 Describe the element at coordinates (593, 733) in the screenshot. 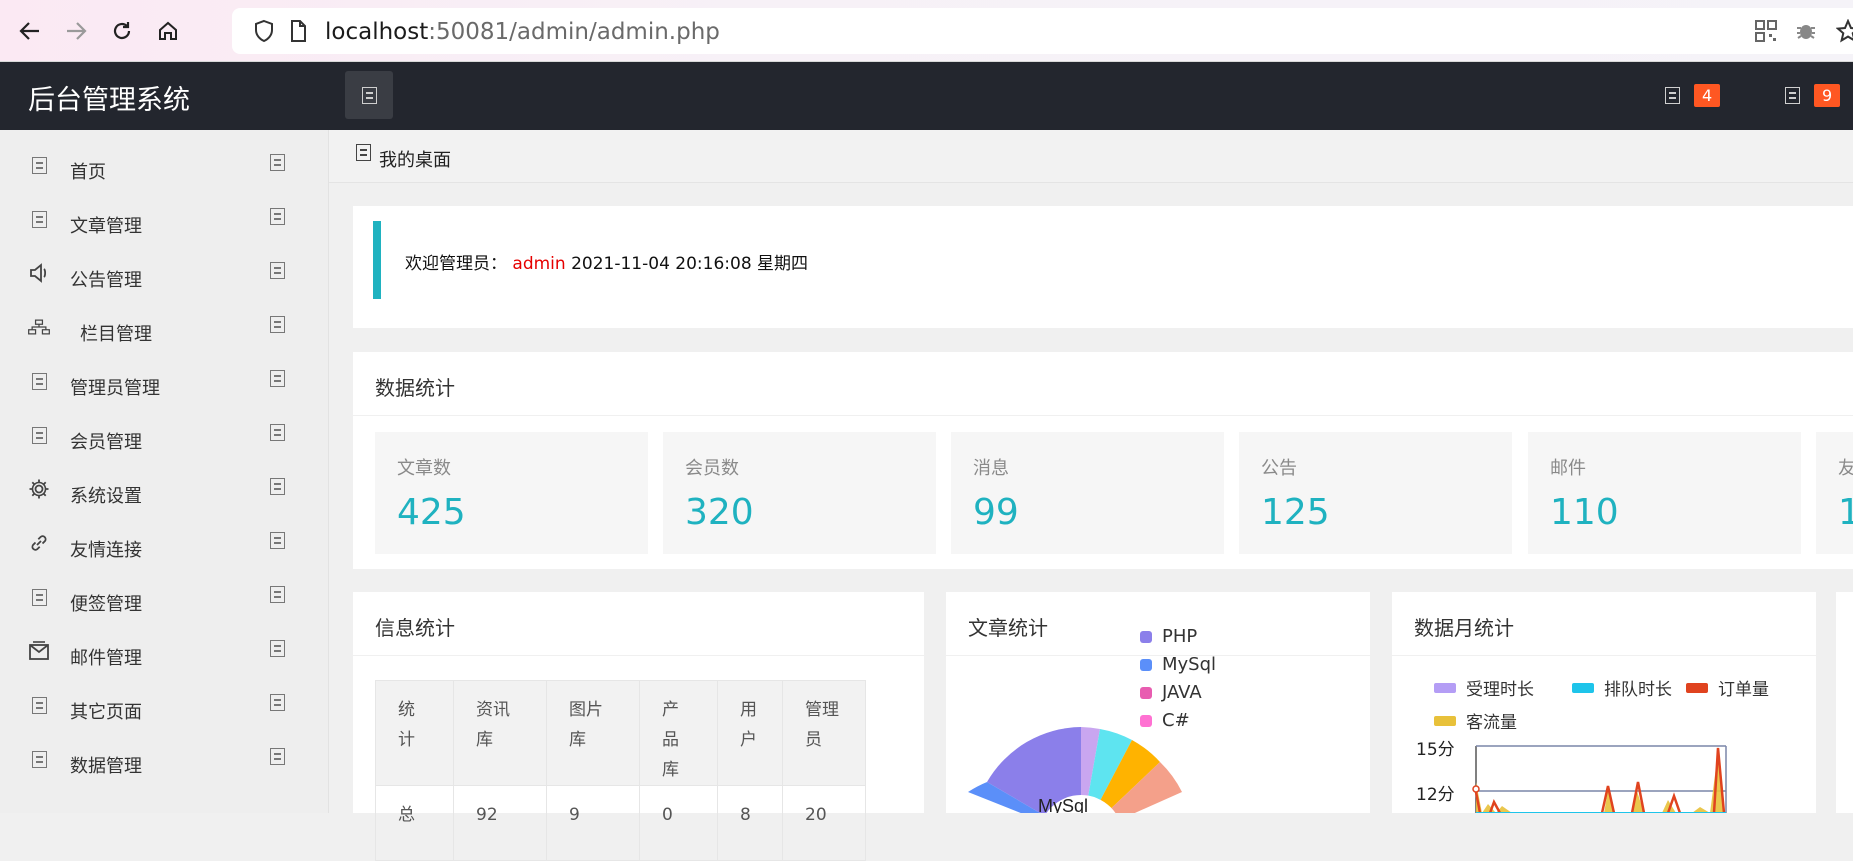

I see `table-header: 图片 库` at that location.